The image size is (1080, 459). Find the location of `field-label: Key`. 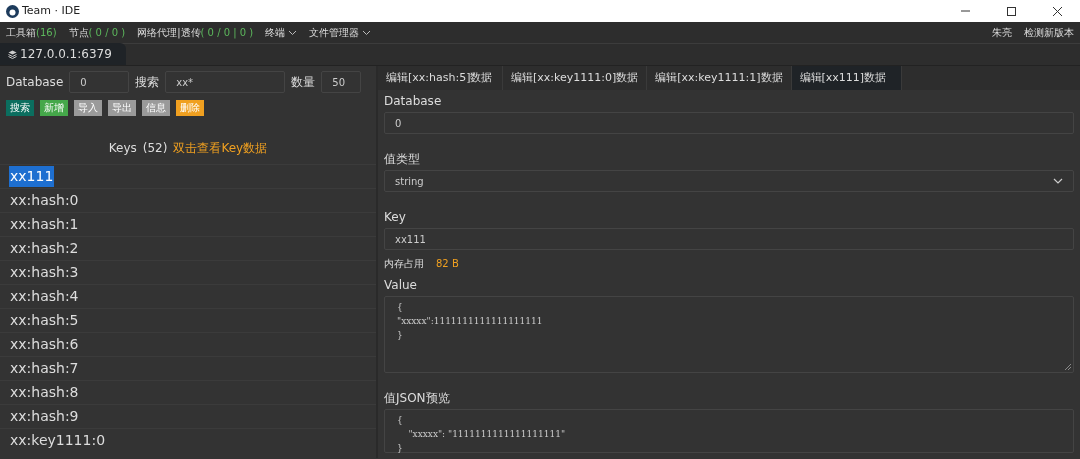

field-label: Key is located at coordinates (395, 217).